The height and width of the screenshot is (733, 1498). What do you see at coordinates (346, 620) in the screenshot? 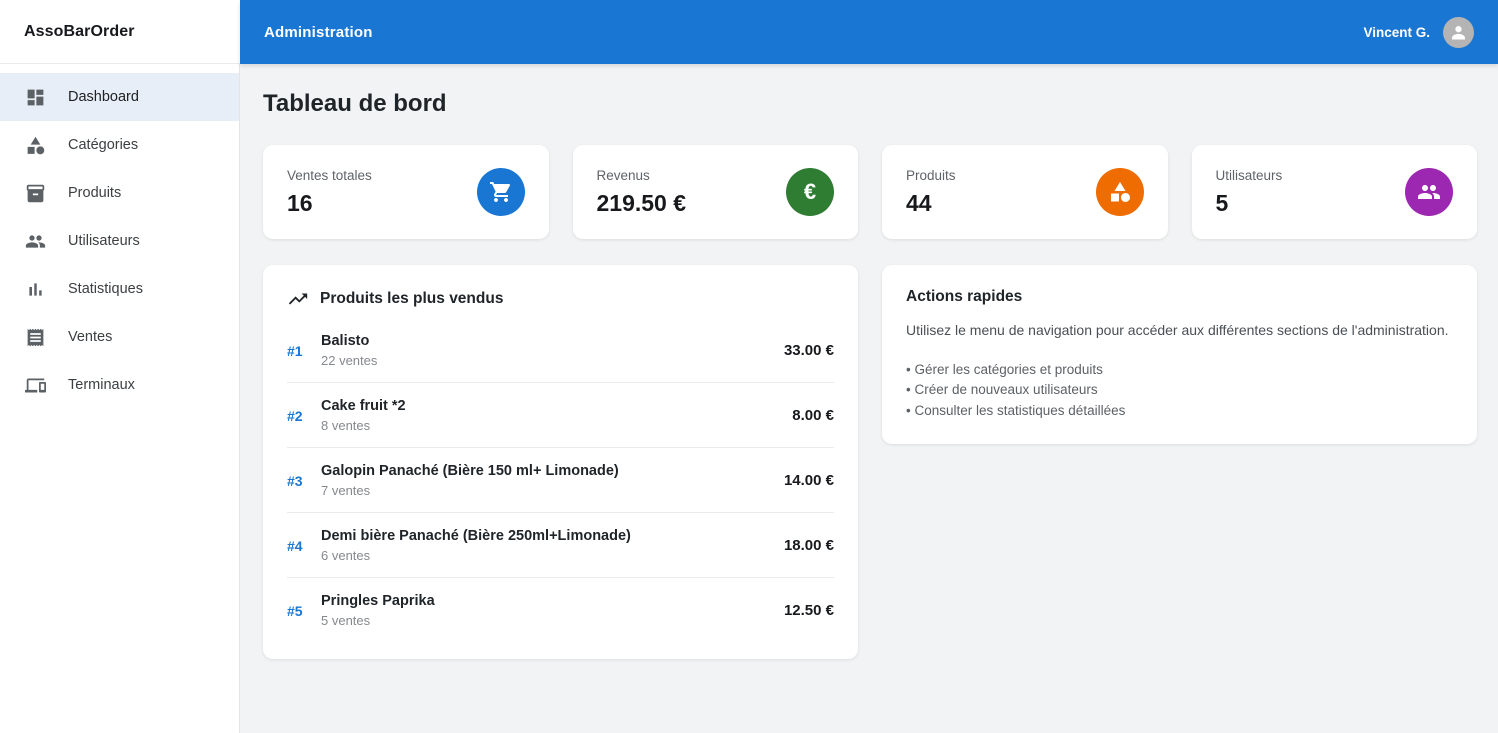
I see `product-sales: 5 ventes` at bounding box center [346, 620].